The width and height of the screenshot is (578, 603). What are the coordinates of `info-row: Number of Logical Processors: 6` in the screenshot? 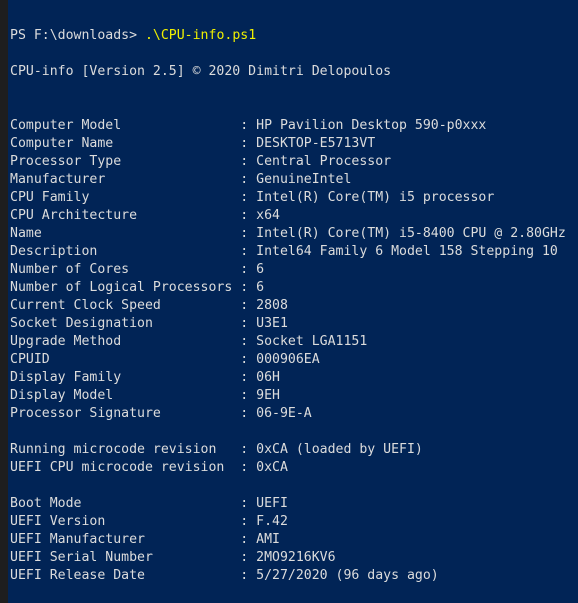 It's located at (294, 288).